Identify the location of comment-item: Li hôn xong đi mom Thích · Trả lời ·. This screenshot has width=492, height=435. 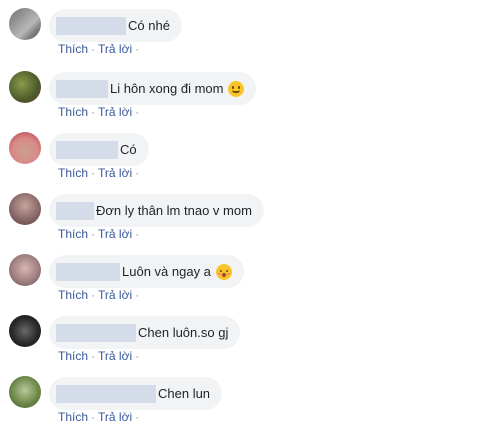
(246, 93).